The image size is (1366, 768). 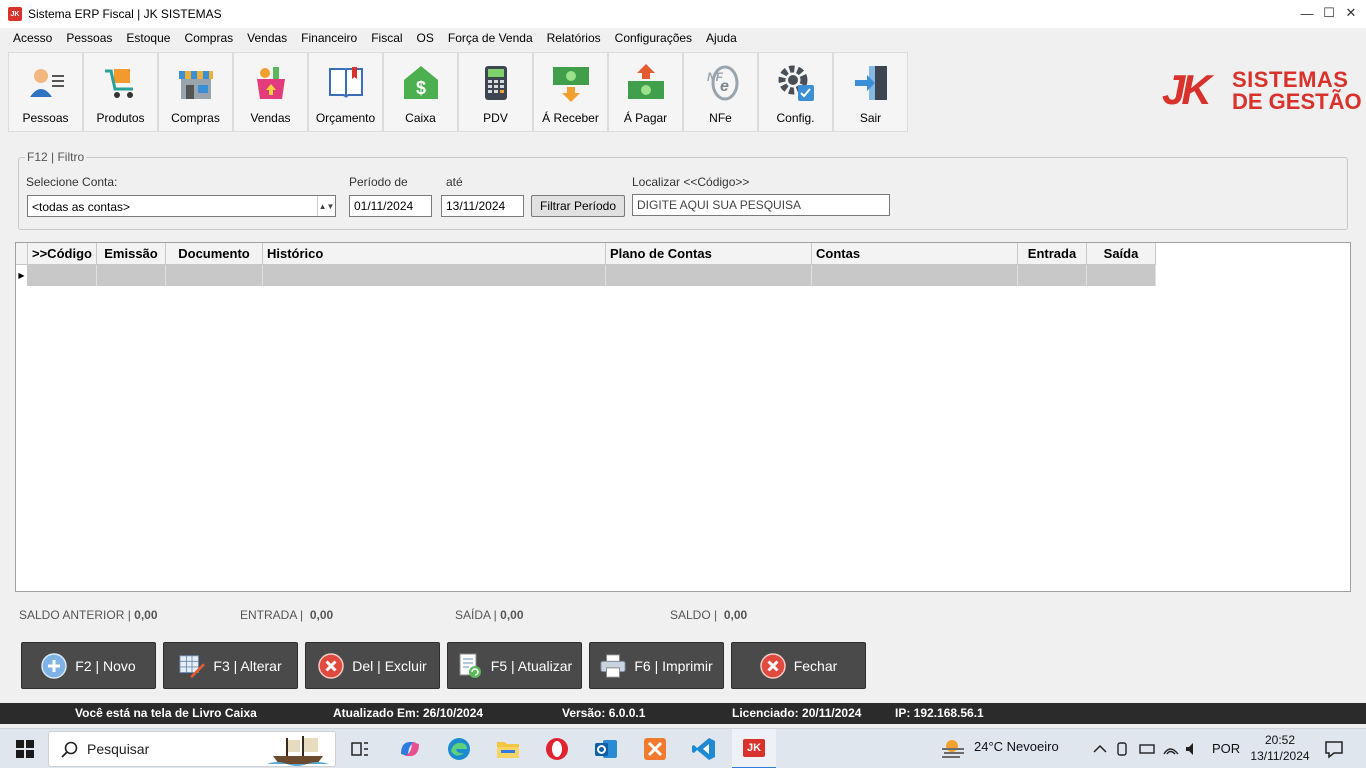 I want to click on window-controls: — ☐ ✕, so click(x=1329, y=13).